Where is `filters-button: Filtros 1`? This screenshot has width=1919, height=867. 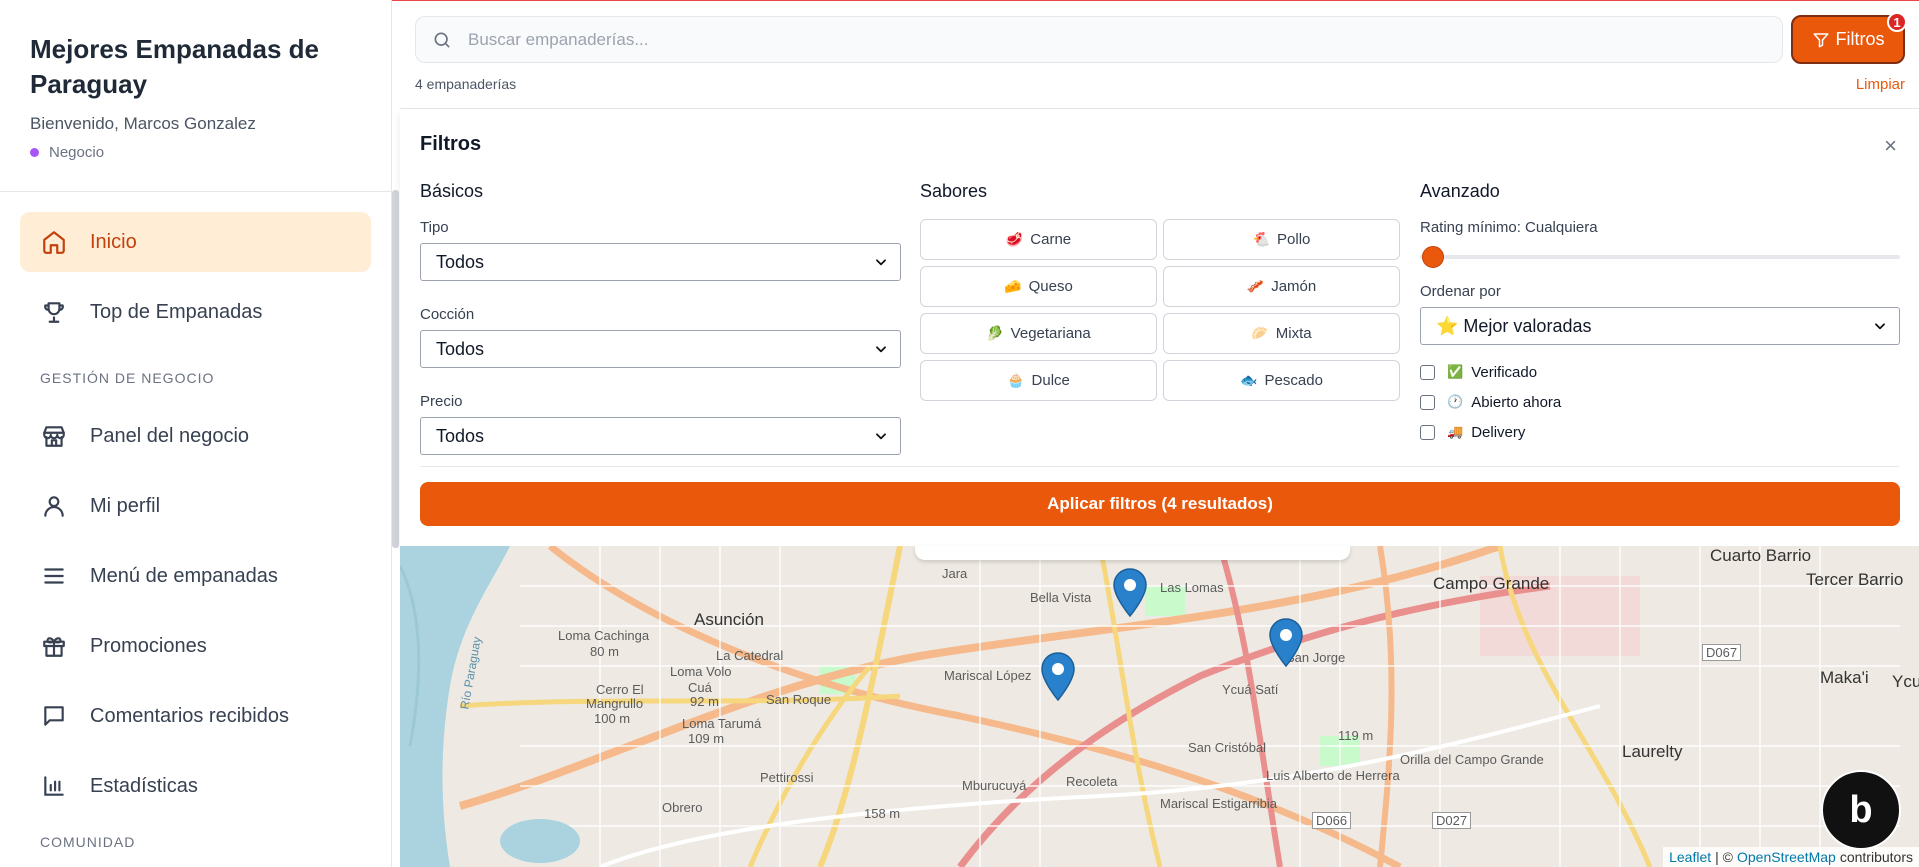
filters-button: Filtros 1 is located at coordinates (1849, 38).